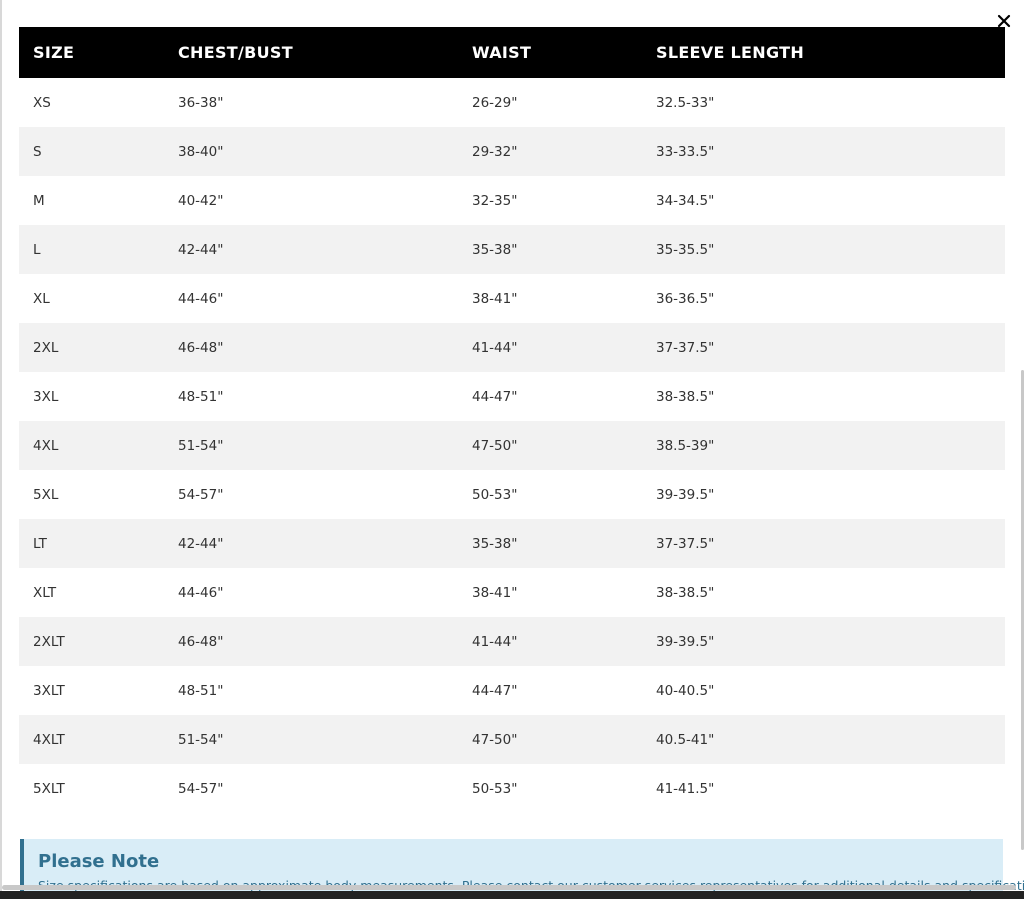 The width and height of the screenshot is (1024, 899). I want to click on cell-chest-bust: 38-40", so click(201, 151).